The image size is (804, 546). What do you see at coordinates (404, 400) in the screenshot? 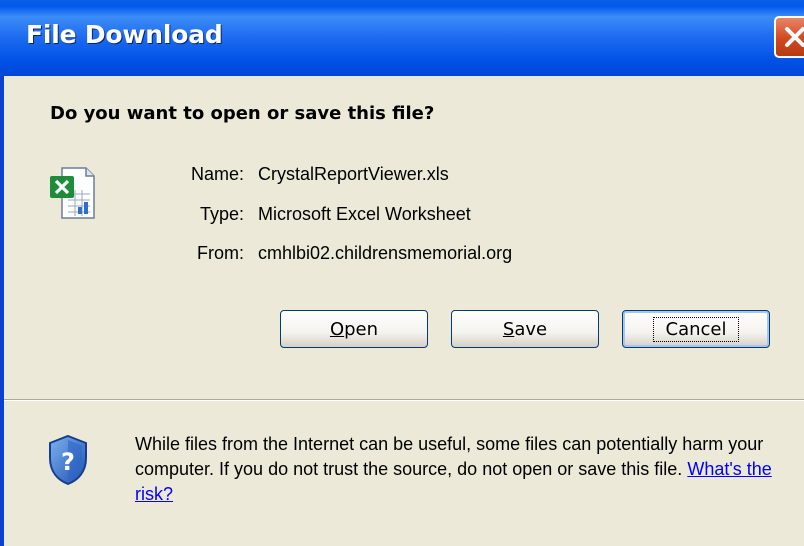
I see `section-divider-highlight` at bounding box center [404, 400].